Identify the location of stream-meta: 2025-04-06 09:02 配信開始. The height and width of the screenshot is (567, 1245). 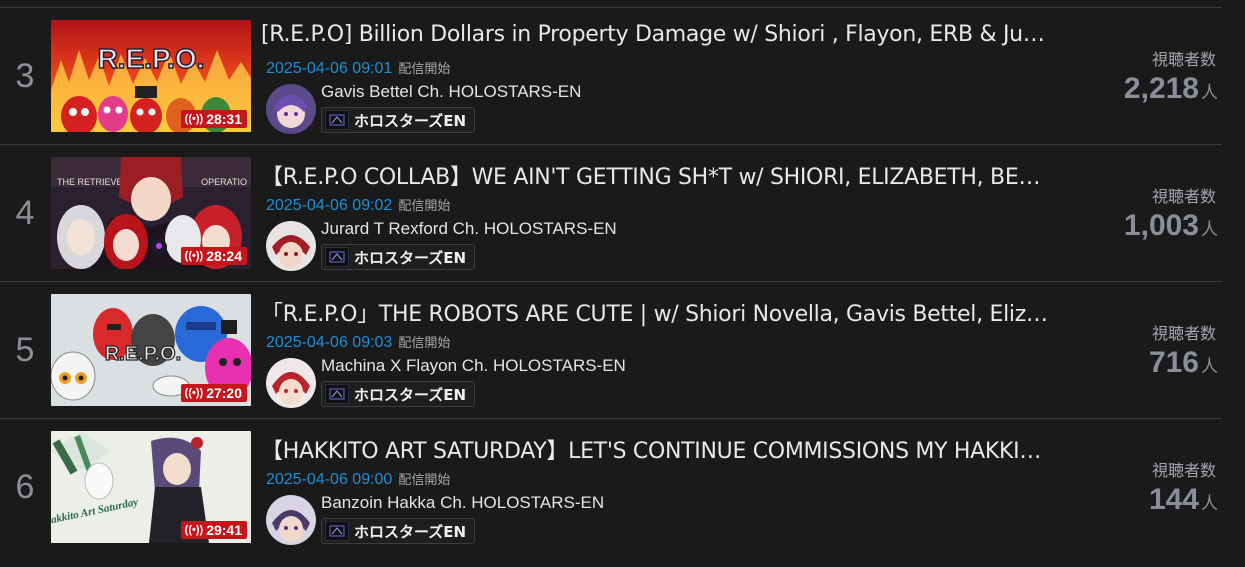
(358, 205).